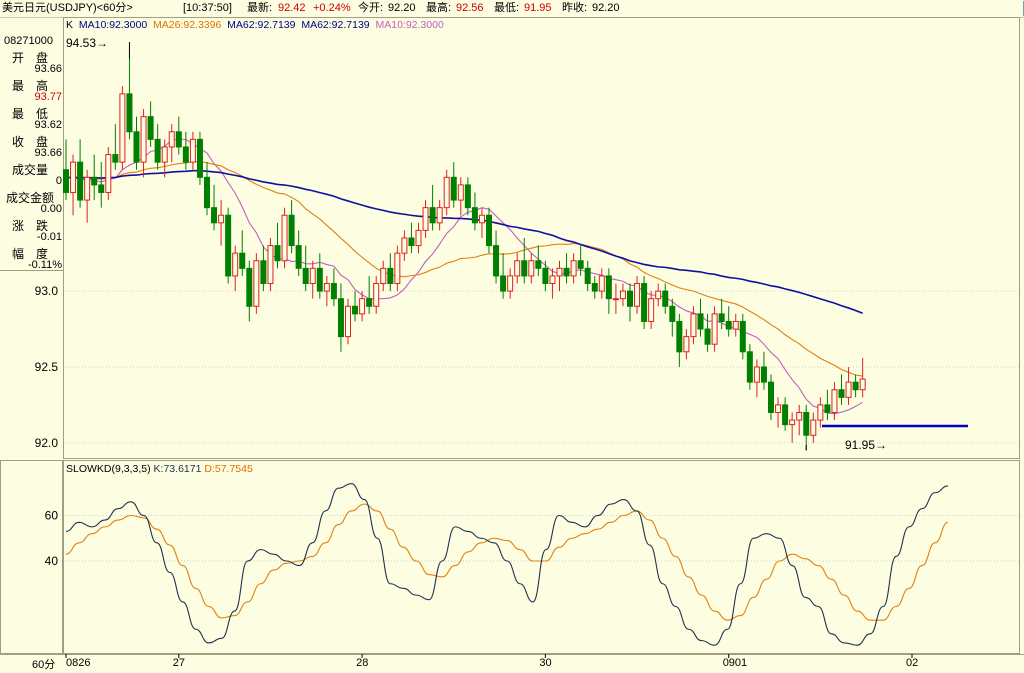  What do you see at coordinates (47, 291) in the screenshot?
I see `price-tick-label: 93.0` at bounding box center [47, 291].